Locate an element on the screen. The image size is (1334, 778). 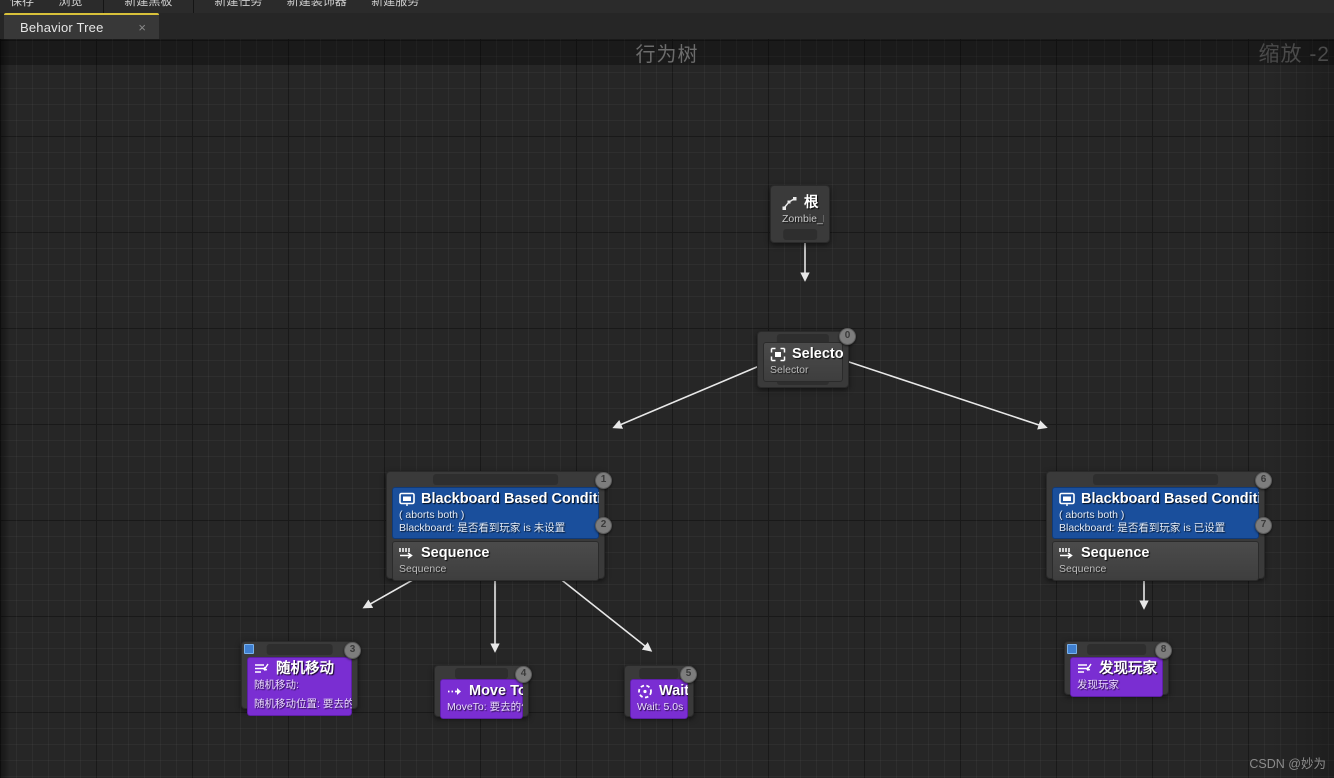
node-task-find-player: 发现玩家 发现玩家 8 is located at coordinates (1118, 669).